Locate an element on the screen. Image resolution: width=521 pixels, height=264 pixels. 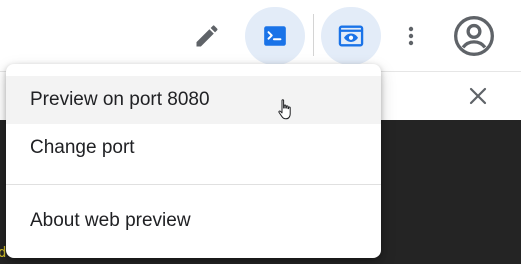
edit-button is located at coordinates (207, 36).